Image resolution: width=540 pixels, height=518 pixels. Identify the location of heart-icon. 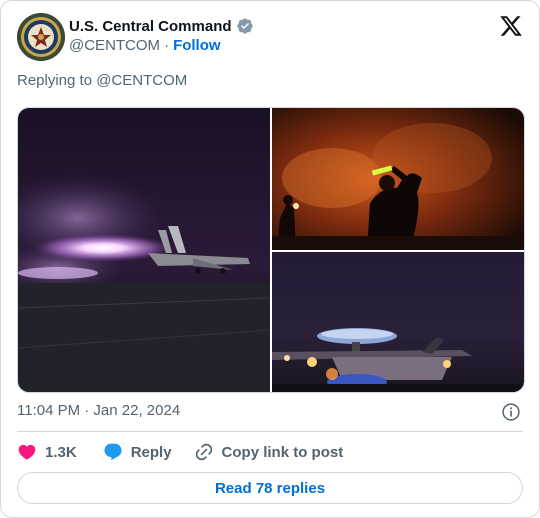
(27, 452).